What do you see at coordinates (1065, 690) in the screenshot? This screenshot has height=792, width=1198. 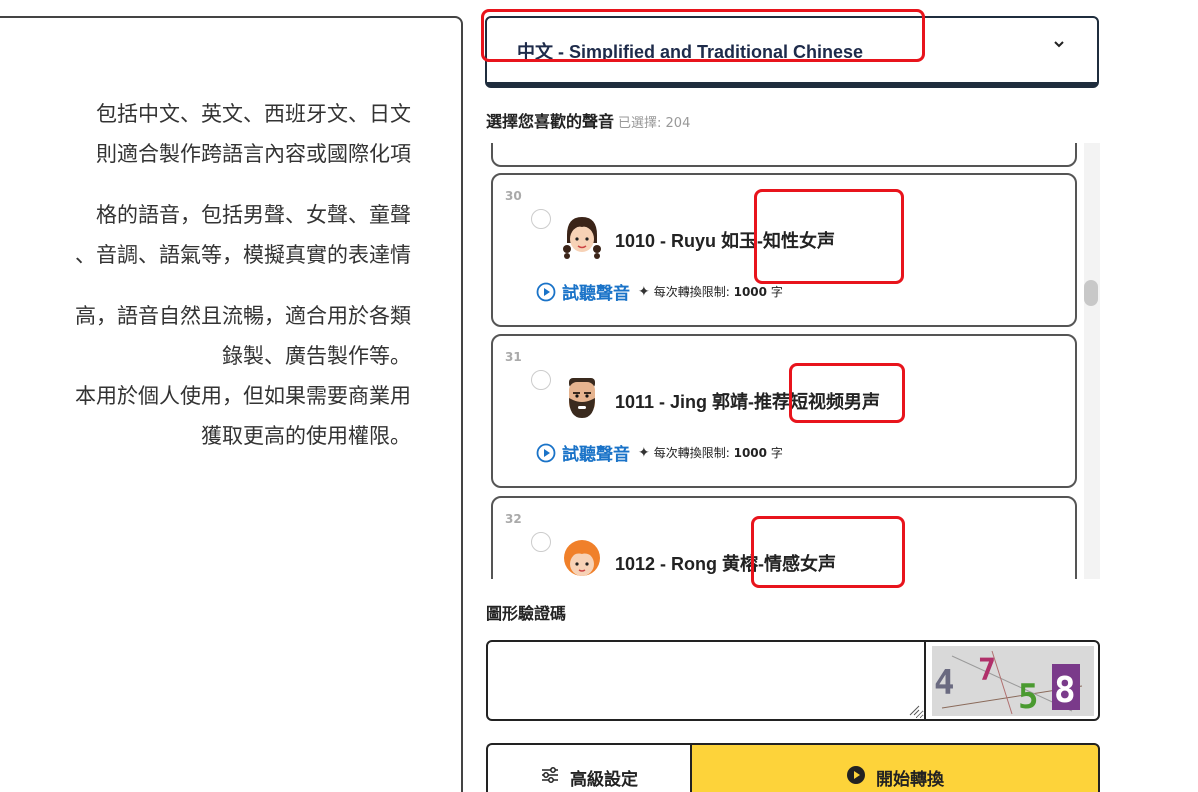 I see `captcha-char: 8` at bounding box center [1065, 690].